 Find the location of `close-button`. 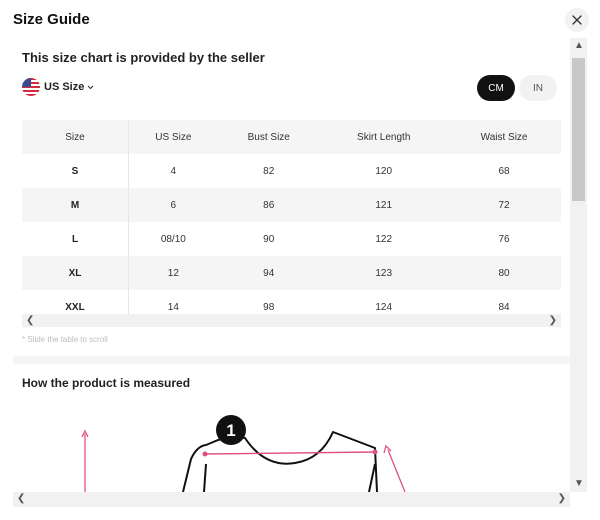

close-button is located at coordinates (577, 20).